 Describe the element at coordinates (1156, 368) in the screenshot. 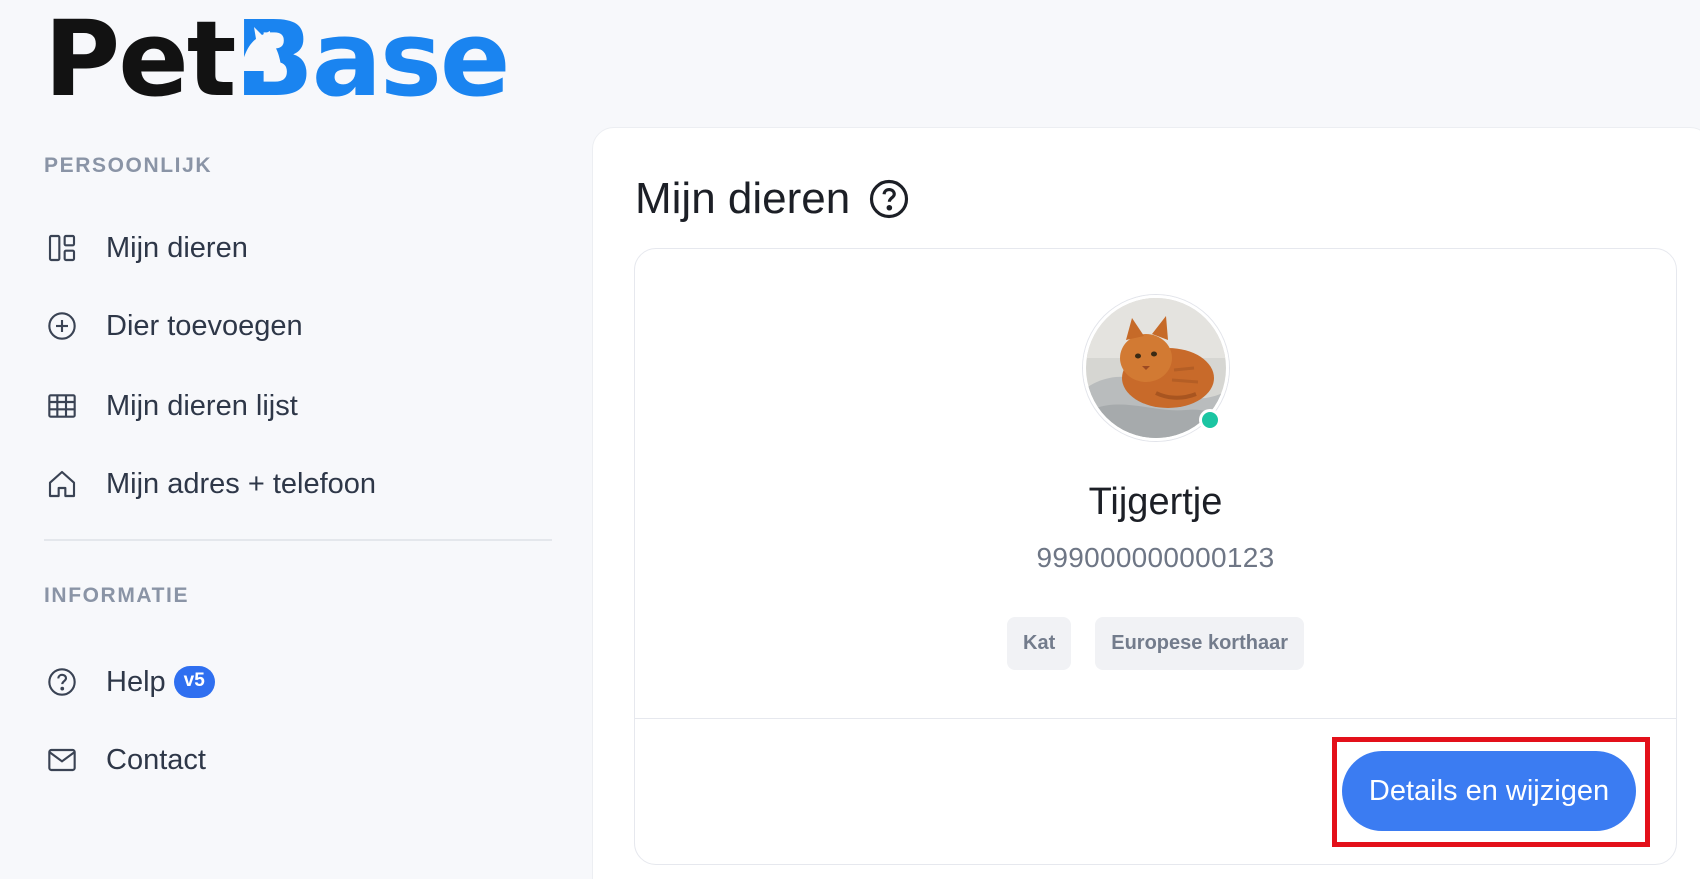

I see `pet-avatar-wrapper` at that location.